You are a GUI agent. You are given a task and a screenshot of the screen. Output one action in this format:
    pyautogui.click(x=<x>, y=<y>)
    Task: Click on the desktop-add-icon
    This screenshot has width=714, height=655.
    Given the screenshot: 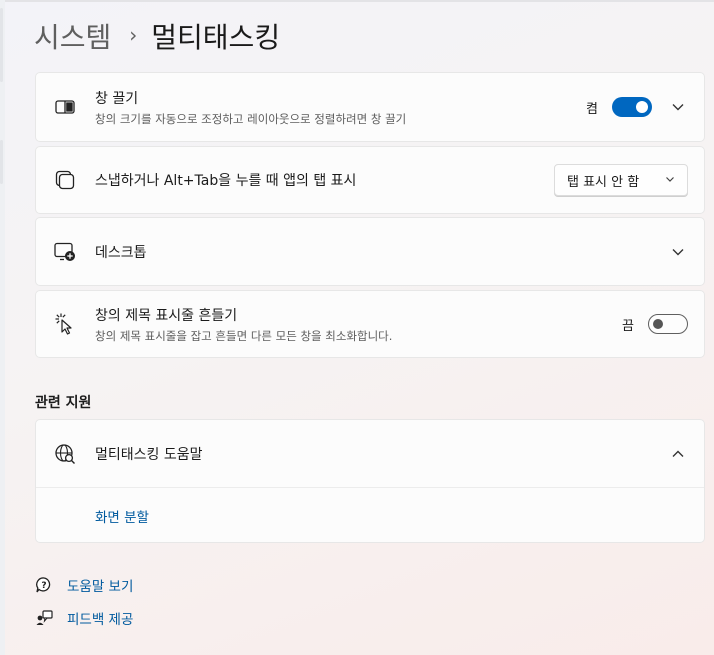 What is the action you would take?
    pyautogui.click(x=65, y=252)
    